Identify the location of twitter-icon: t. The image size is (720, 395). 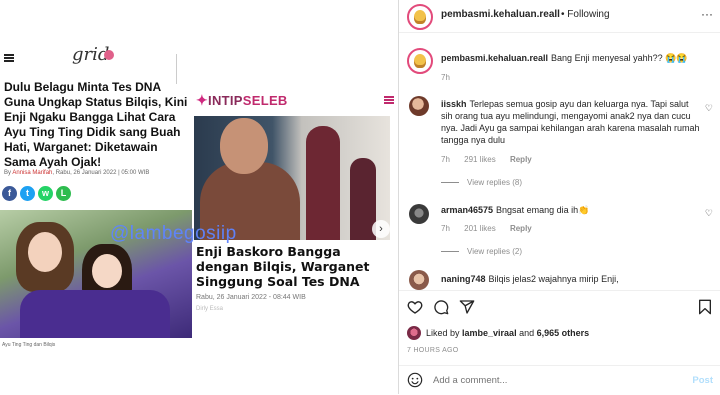
(27, 193).